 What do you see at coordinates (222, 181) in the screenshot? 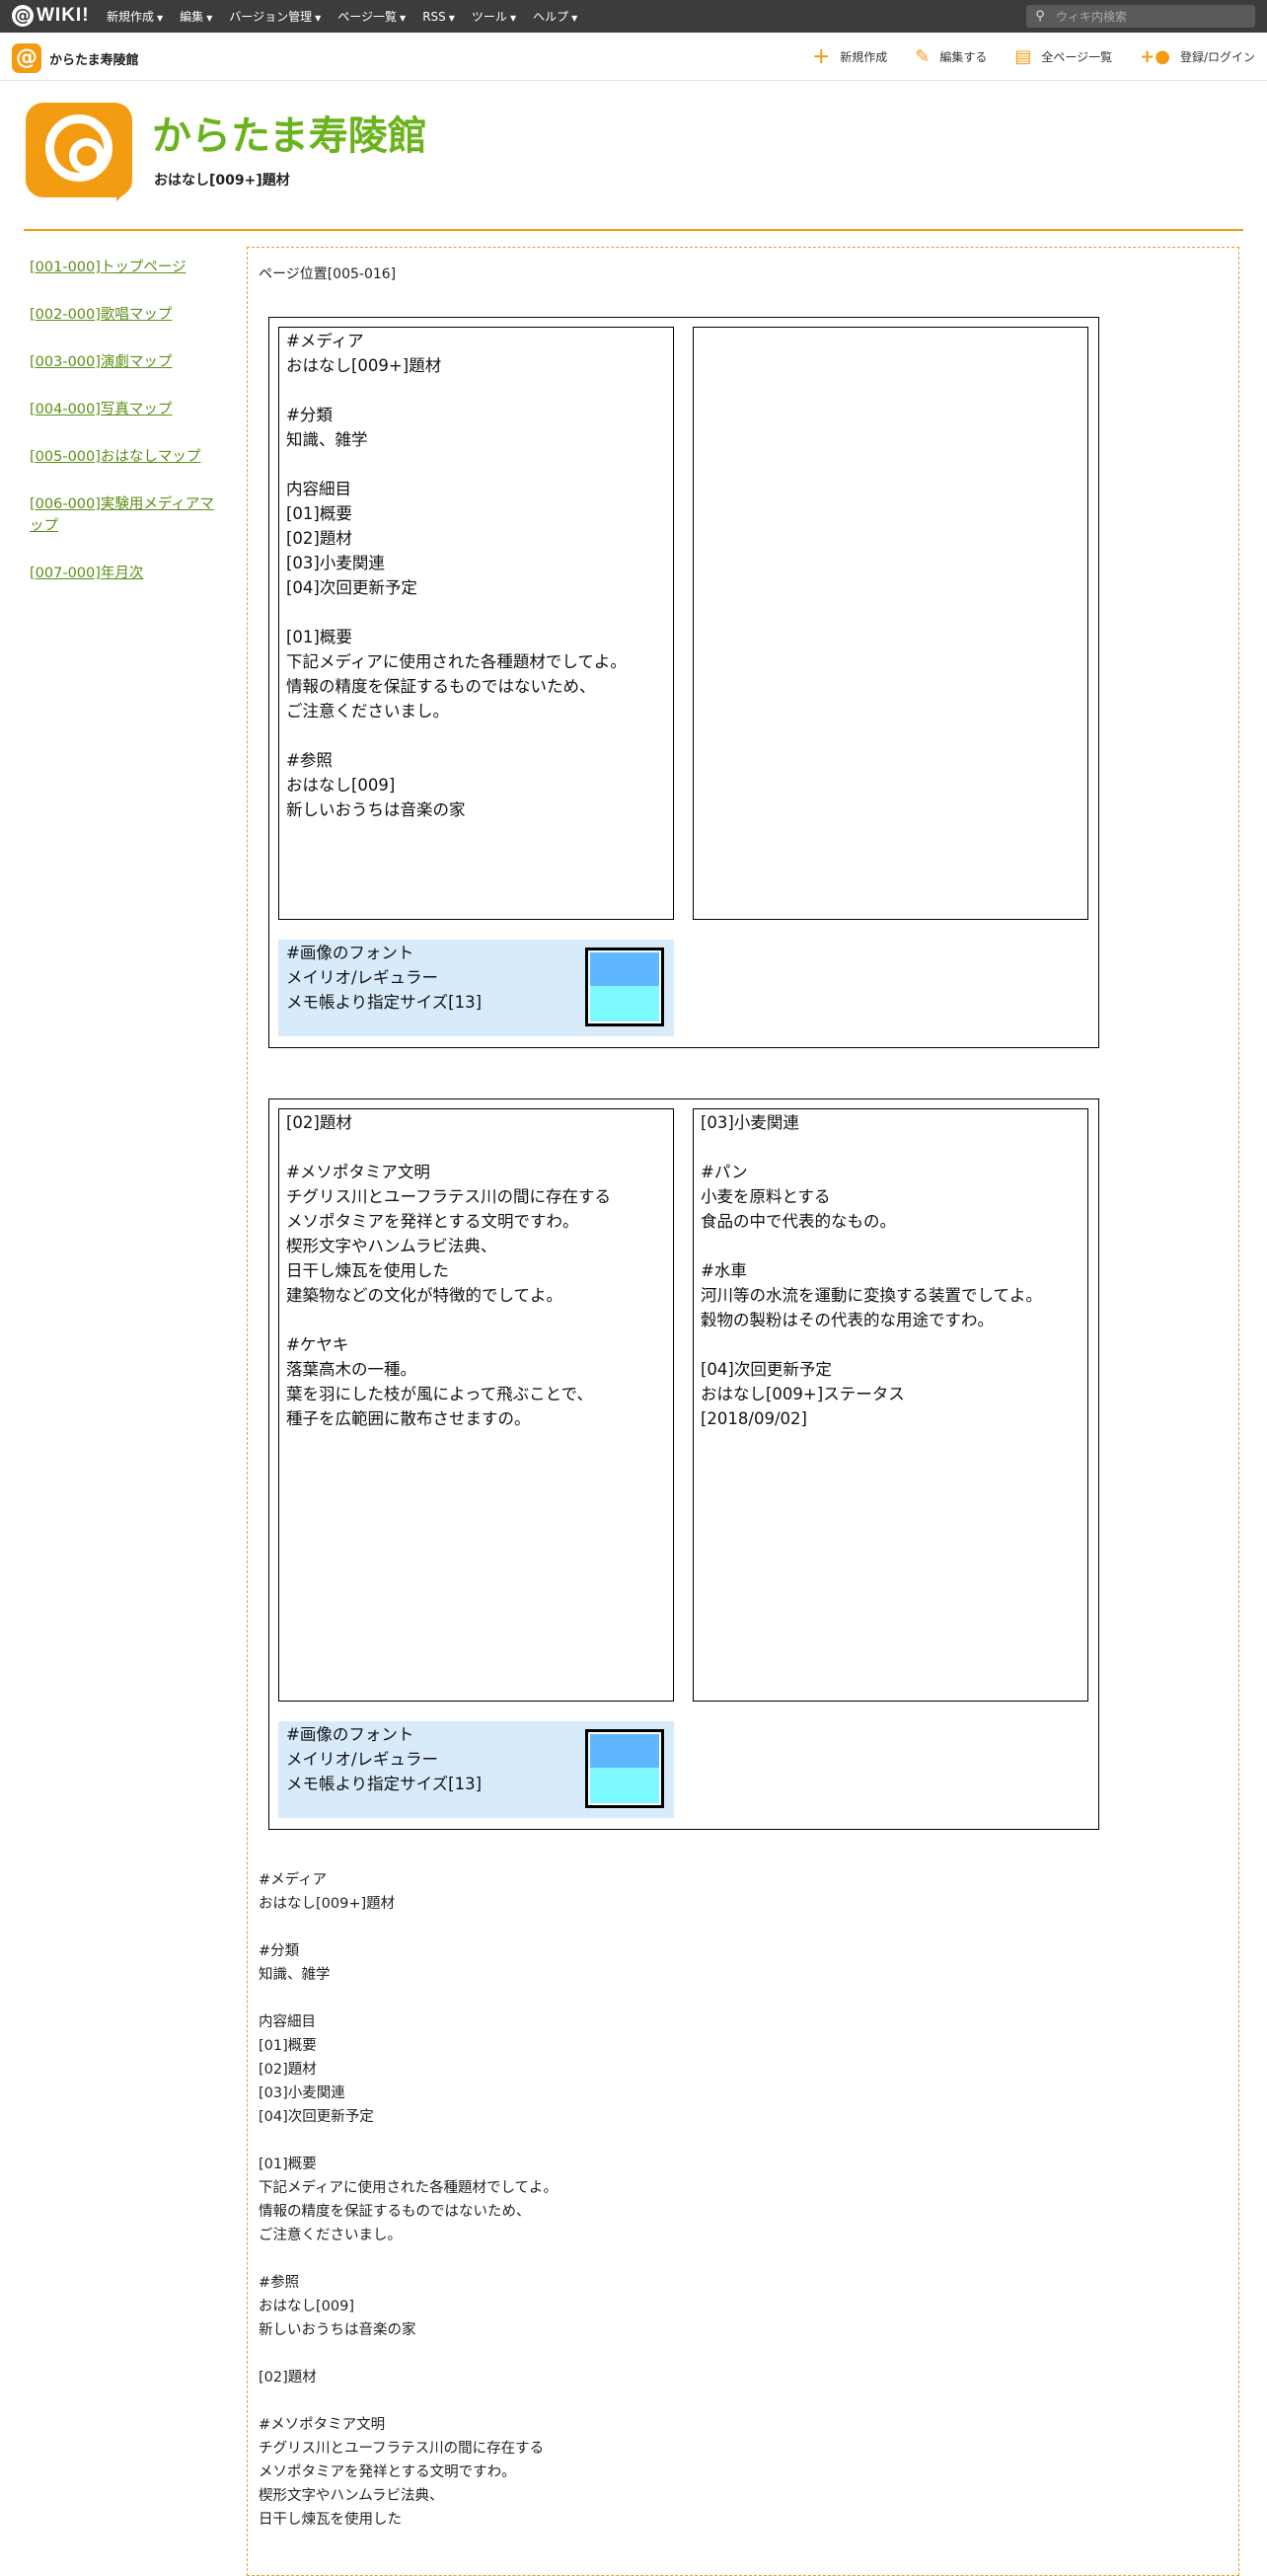
I see `site-subtitle: おはなし[009+]題材` at bounding box center [222, 181].